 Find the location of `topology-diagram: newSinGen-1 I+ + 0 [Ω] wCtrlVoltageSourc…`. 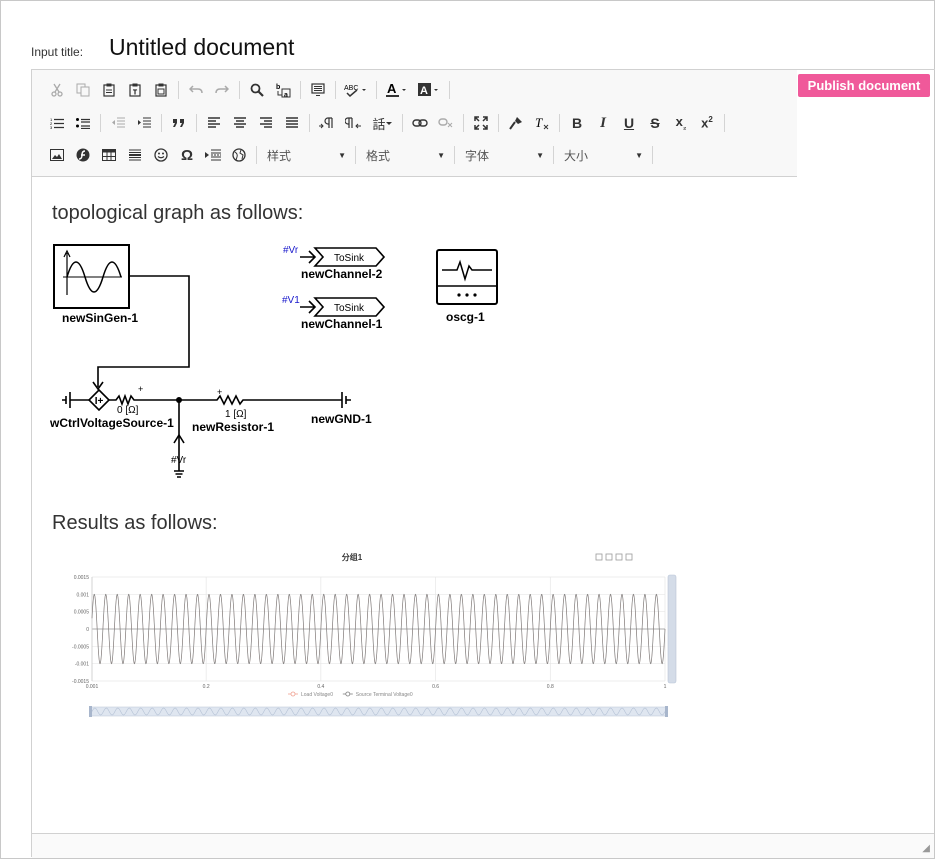

topology-diagram: newSinGen-1 I+ + 0 [Ω] wCtrlVoltageSourc… is located at coordinates (273, 361).